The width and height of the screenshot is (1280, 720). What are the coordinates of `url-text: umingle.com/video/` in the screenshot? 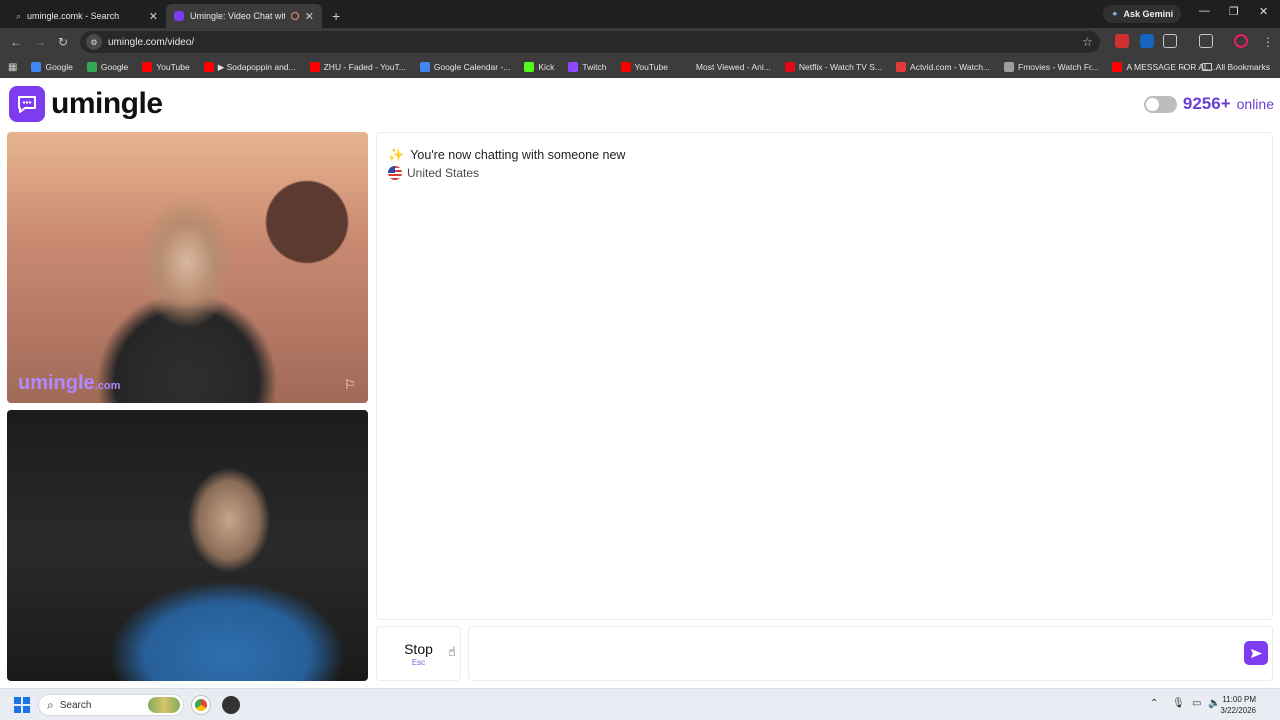 It's located at (151, 42).